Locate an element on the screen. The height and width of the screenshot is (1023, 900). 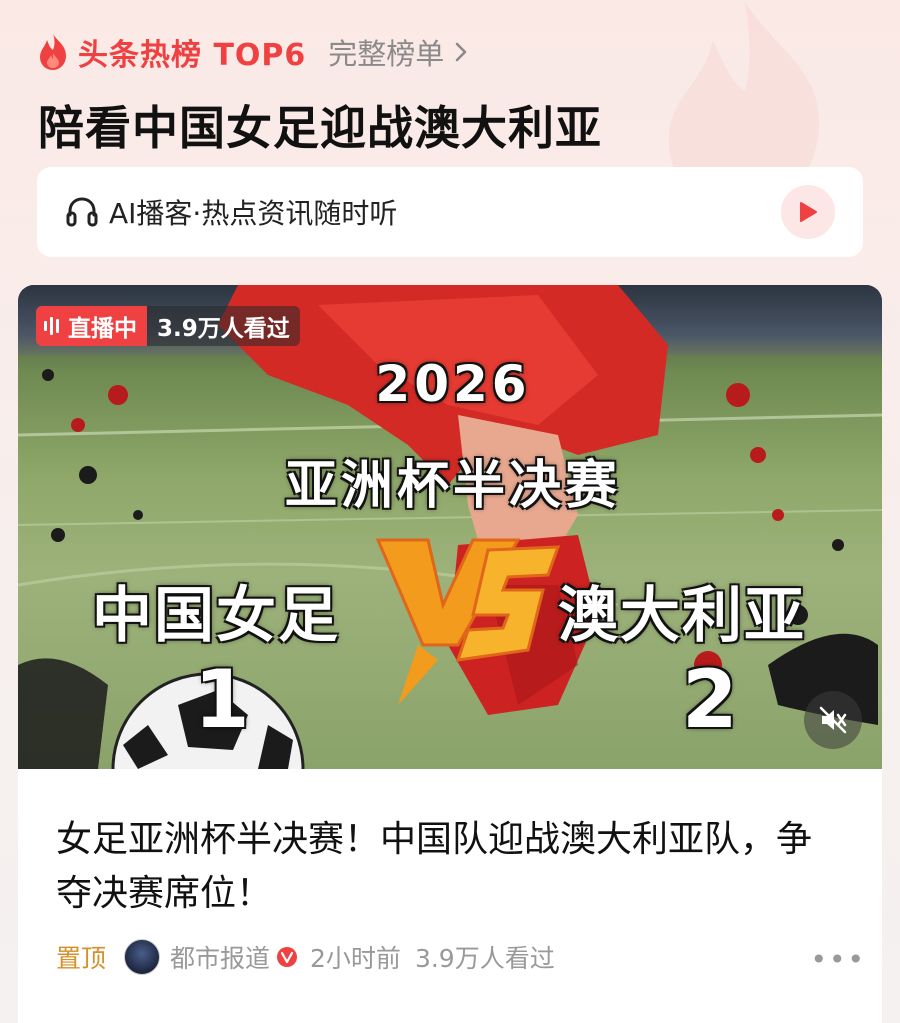
full-list-link: 完整榜单 is located at coordinates (398, 52).